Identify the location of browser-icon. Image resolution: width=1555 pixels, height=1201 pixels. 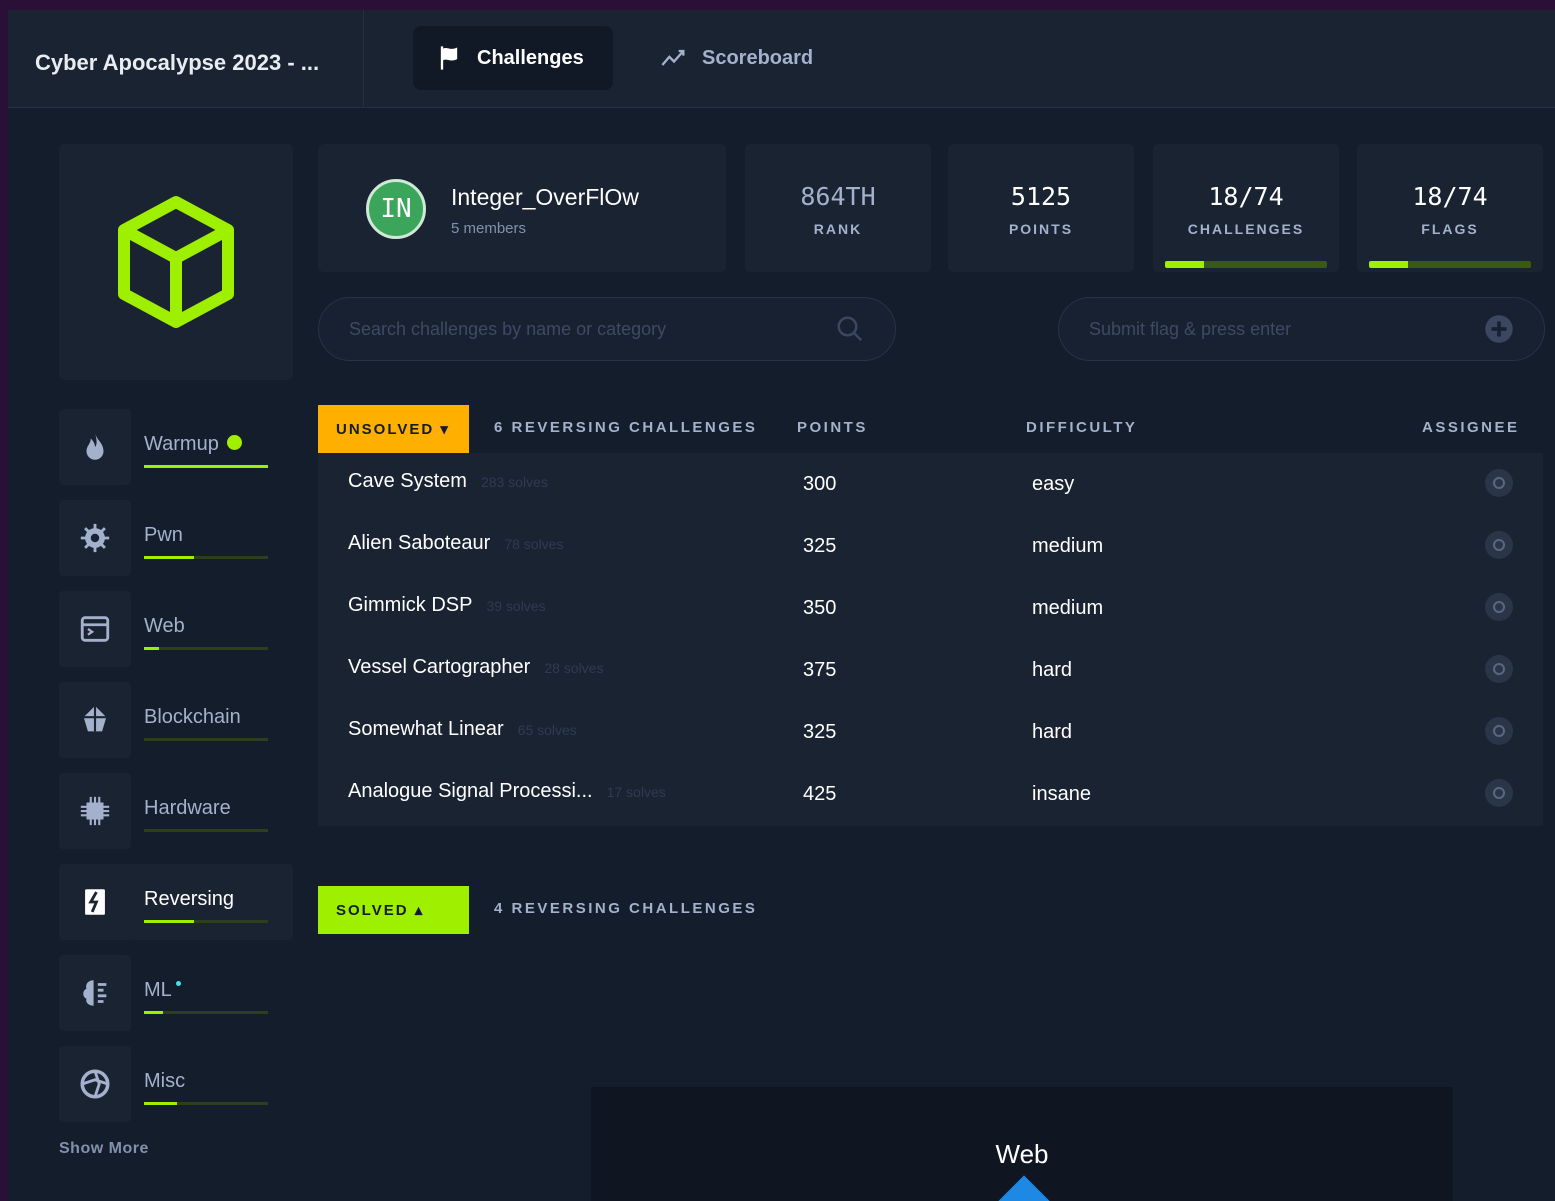
(95, 629).